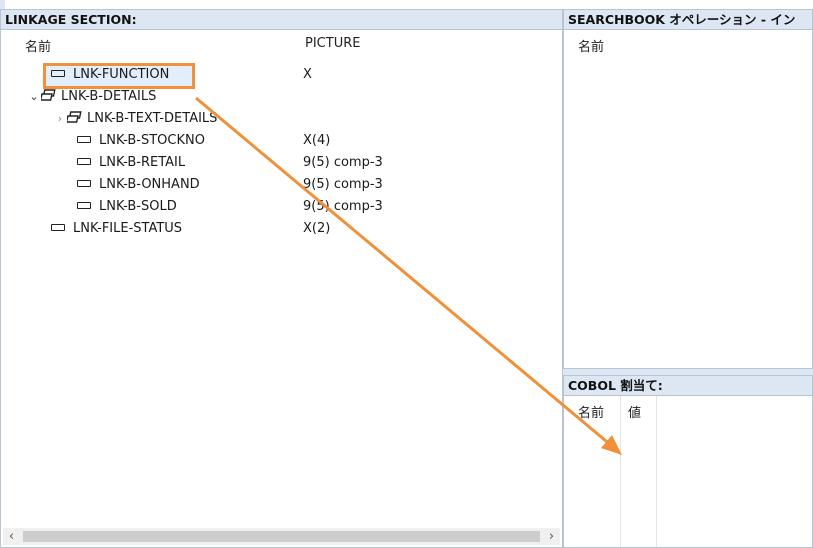  What do you see at coordinates (11, 536) in the screenshot?
I see `scroll-left-icon: ‹` at bounding box center [11, 536].